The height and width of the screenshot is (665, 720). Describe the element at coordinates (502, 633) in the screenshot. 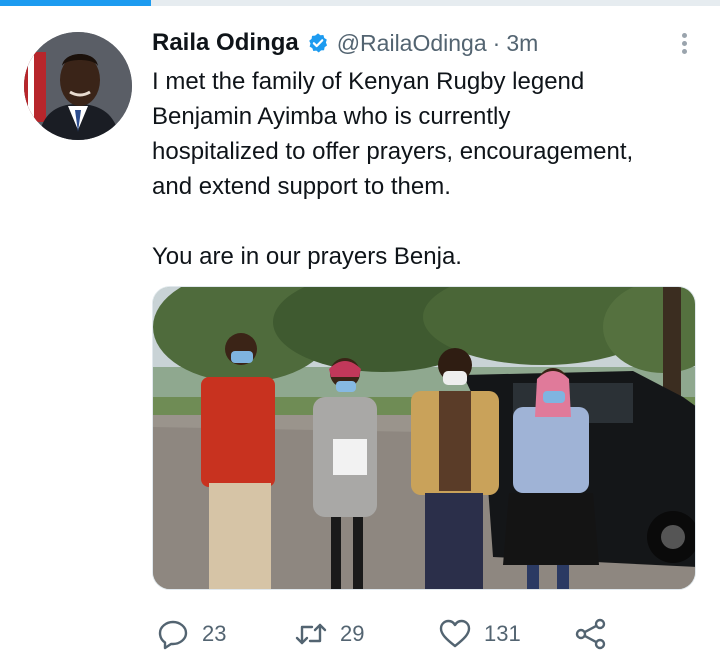

I see `like-count: 131` at that location.